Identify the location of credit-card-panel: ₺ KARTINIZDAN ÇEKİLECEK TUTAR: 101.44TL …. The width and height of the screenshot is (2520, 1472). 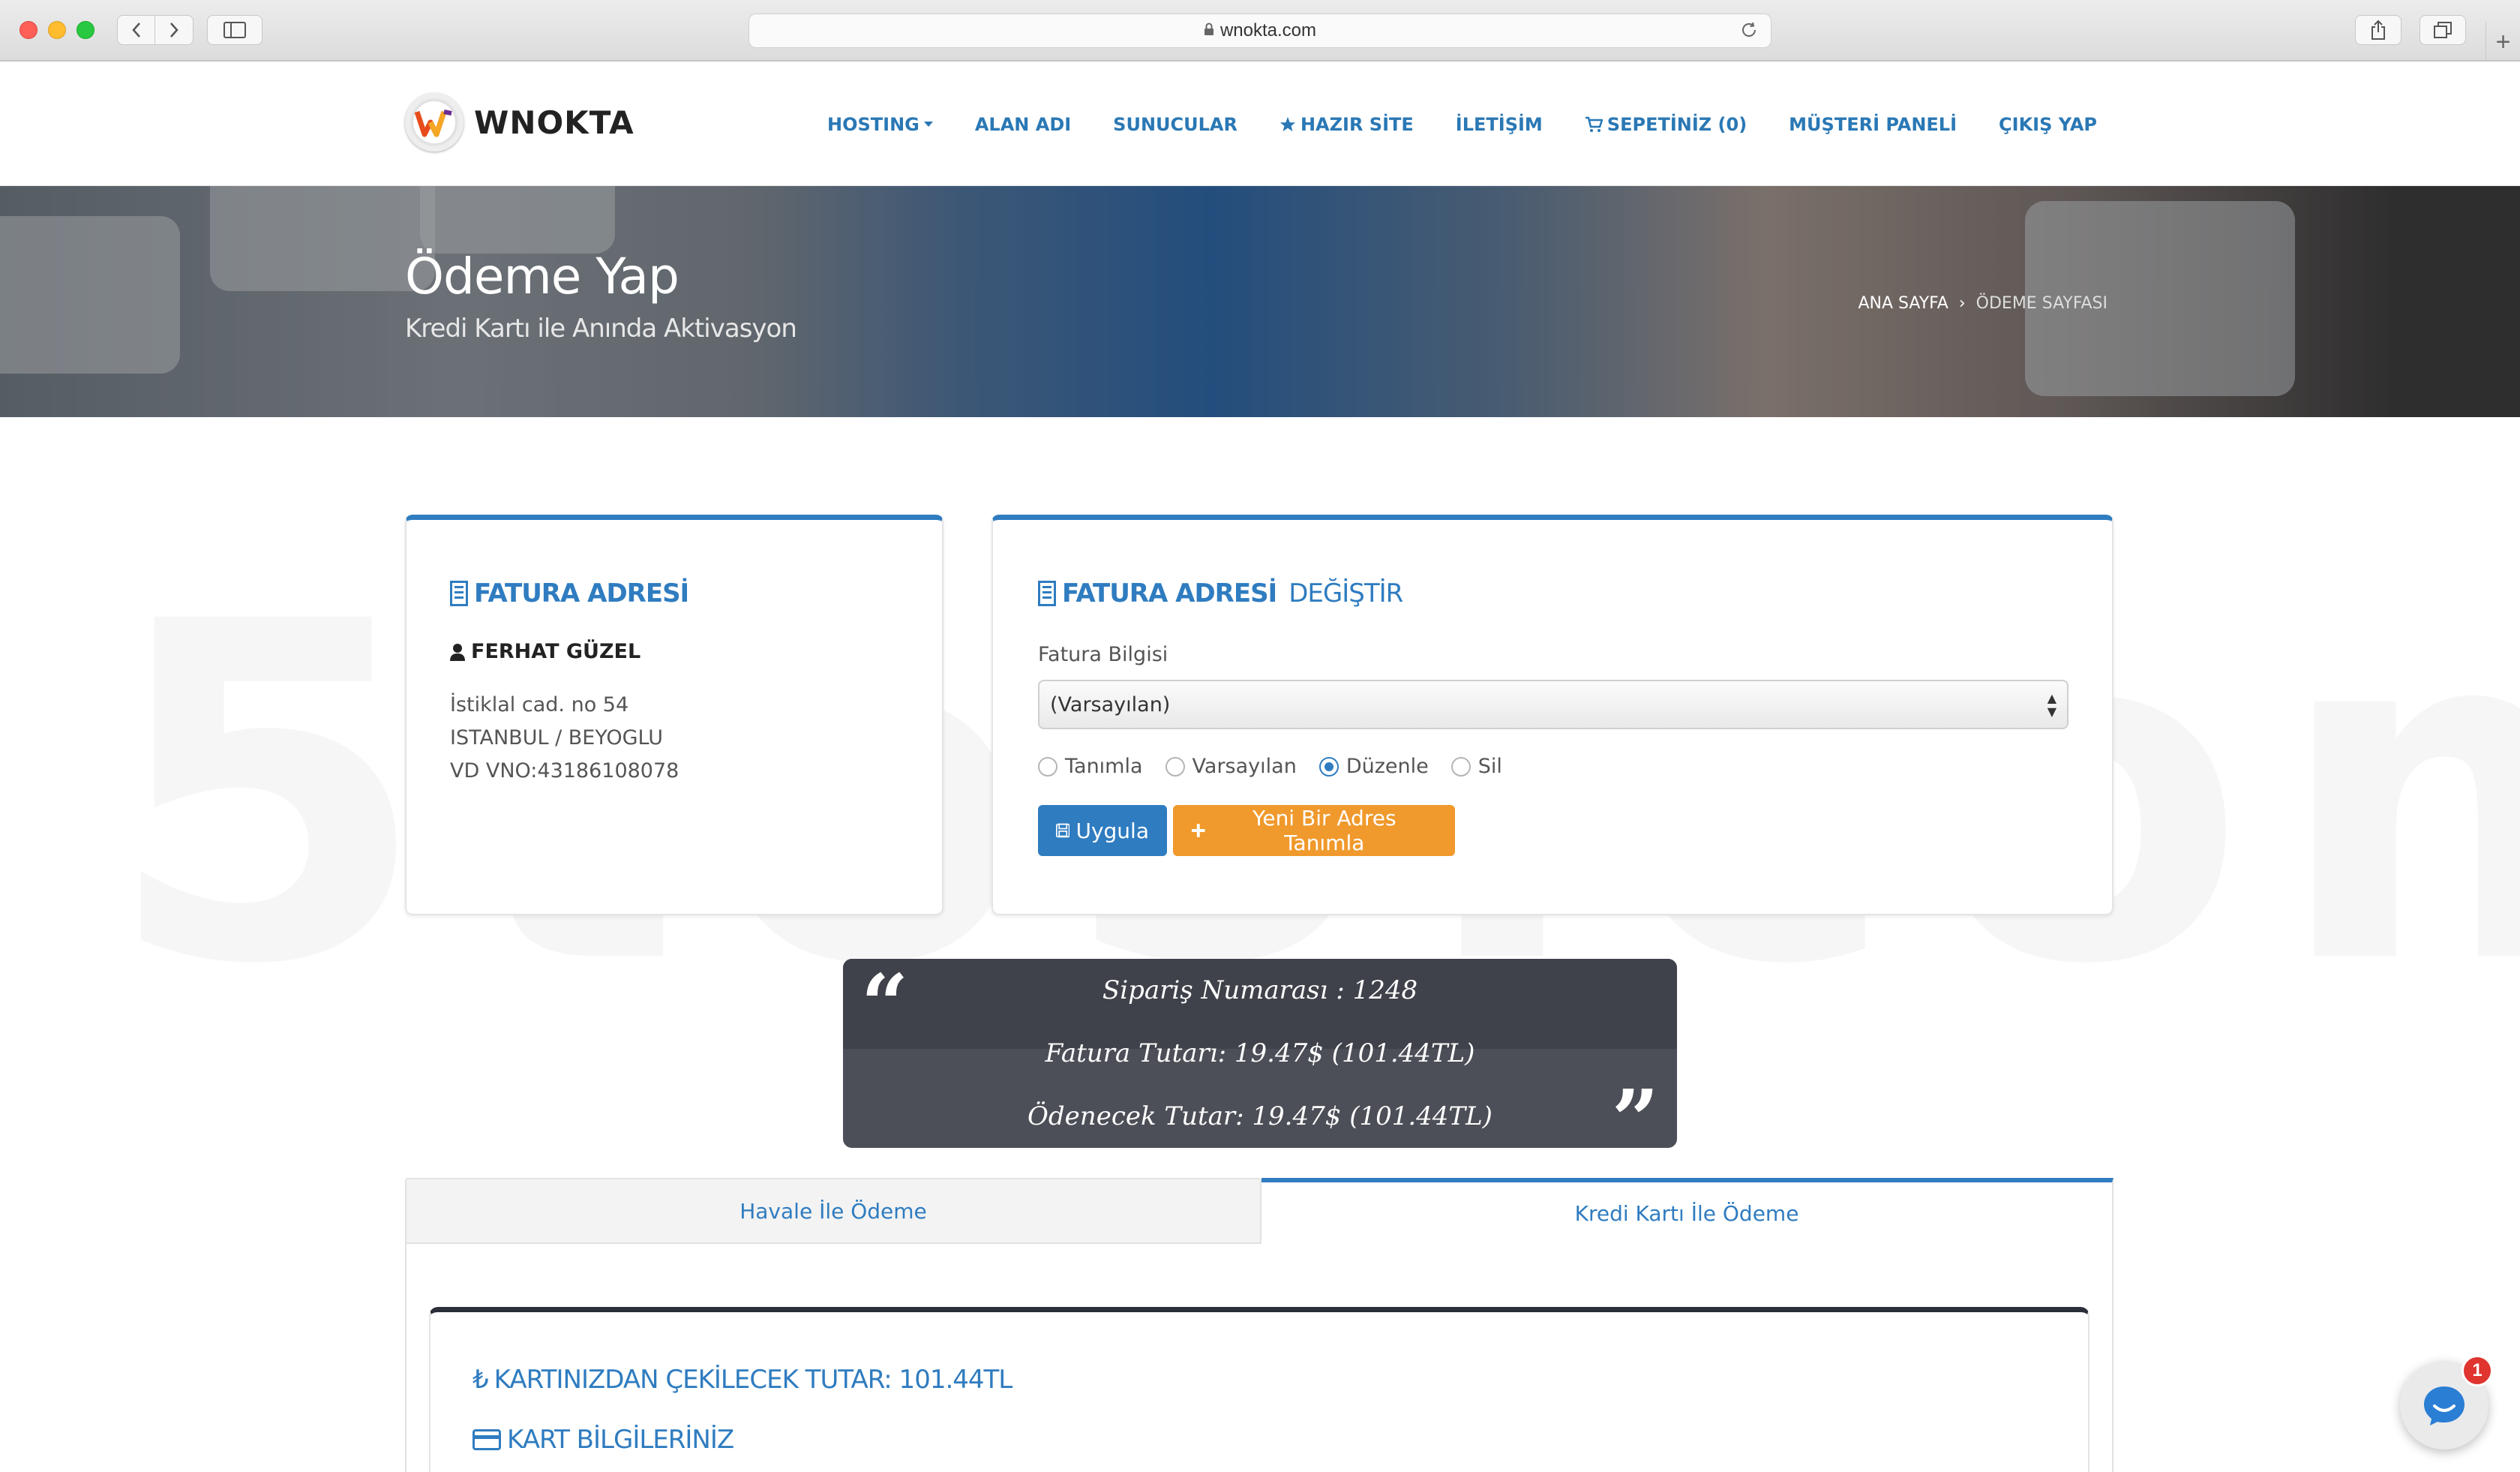
(1259, 1358).